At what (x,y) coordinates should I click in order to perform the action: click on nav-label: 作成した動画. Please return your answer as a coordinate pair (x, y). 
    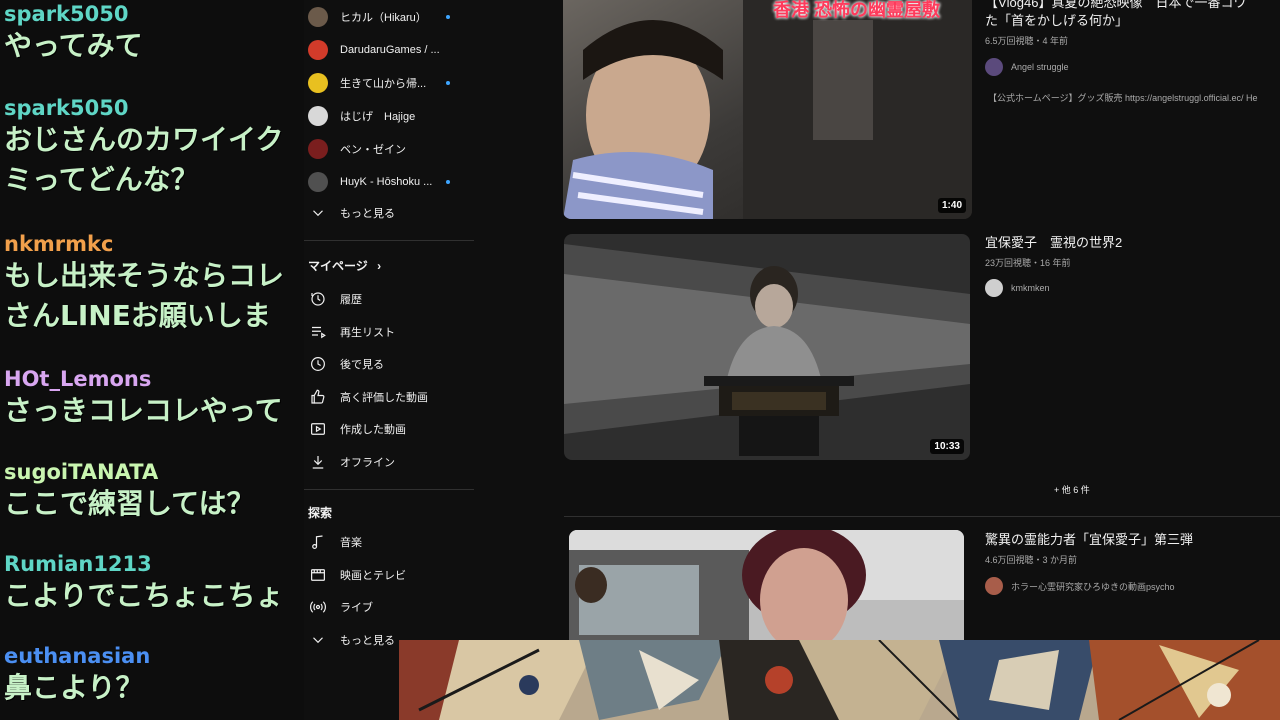
    Looking at the image, I should click on (373, 430).